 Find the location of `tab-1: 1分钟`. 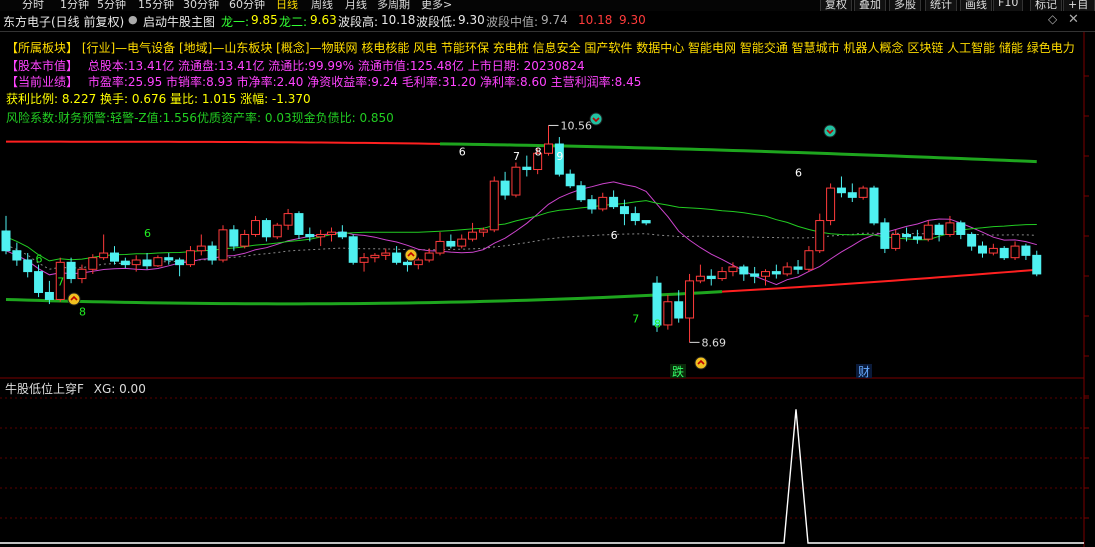

tab-1: 1分钟 is located at coordinates (74, 5).